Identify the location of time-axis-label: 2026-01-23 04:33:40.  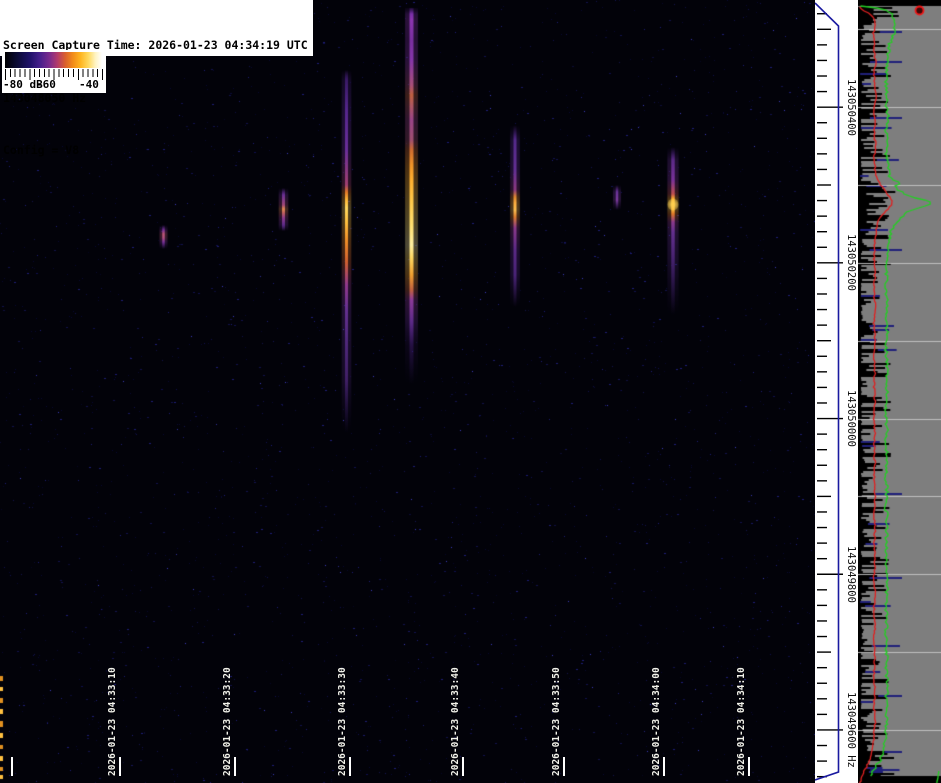
(455, 721).